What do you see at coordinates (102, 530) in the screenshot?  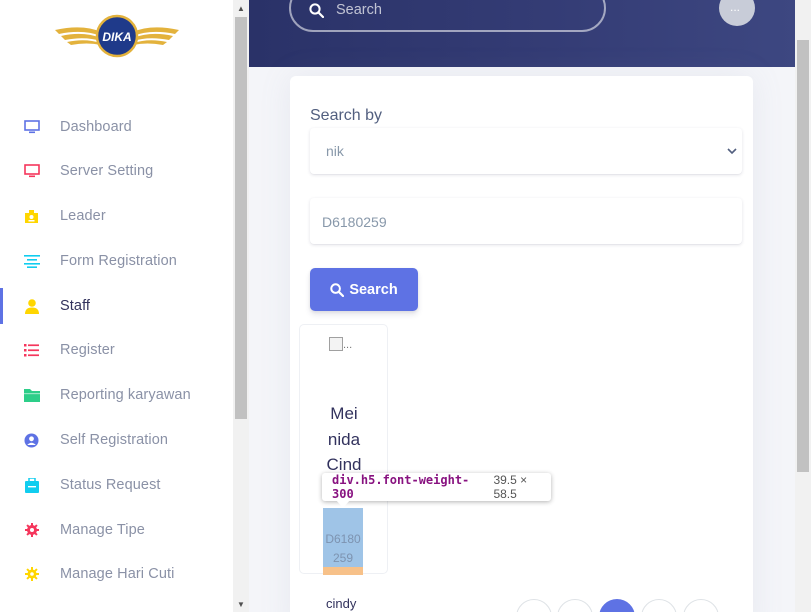 I see `sidebar-item-label: Manage Tipe` at bounding box center [102, 530].